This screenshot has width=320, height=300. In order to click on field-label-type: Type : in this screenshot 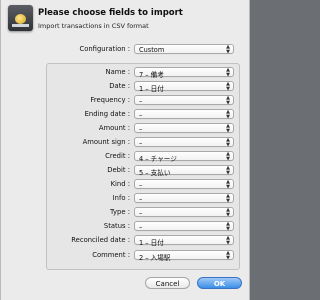, I will do `click(119, 212)`.